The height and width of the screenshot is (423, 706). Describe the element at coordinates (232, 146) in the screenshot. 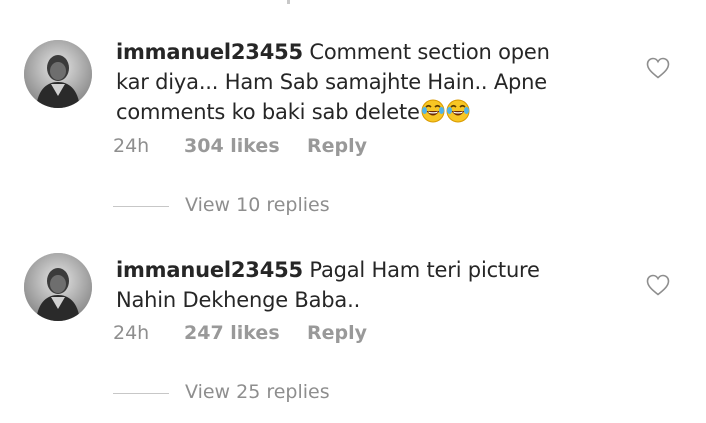

I see `comment-likes: 304 likes` at that location.